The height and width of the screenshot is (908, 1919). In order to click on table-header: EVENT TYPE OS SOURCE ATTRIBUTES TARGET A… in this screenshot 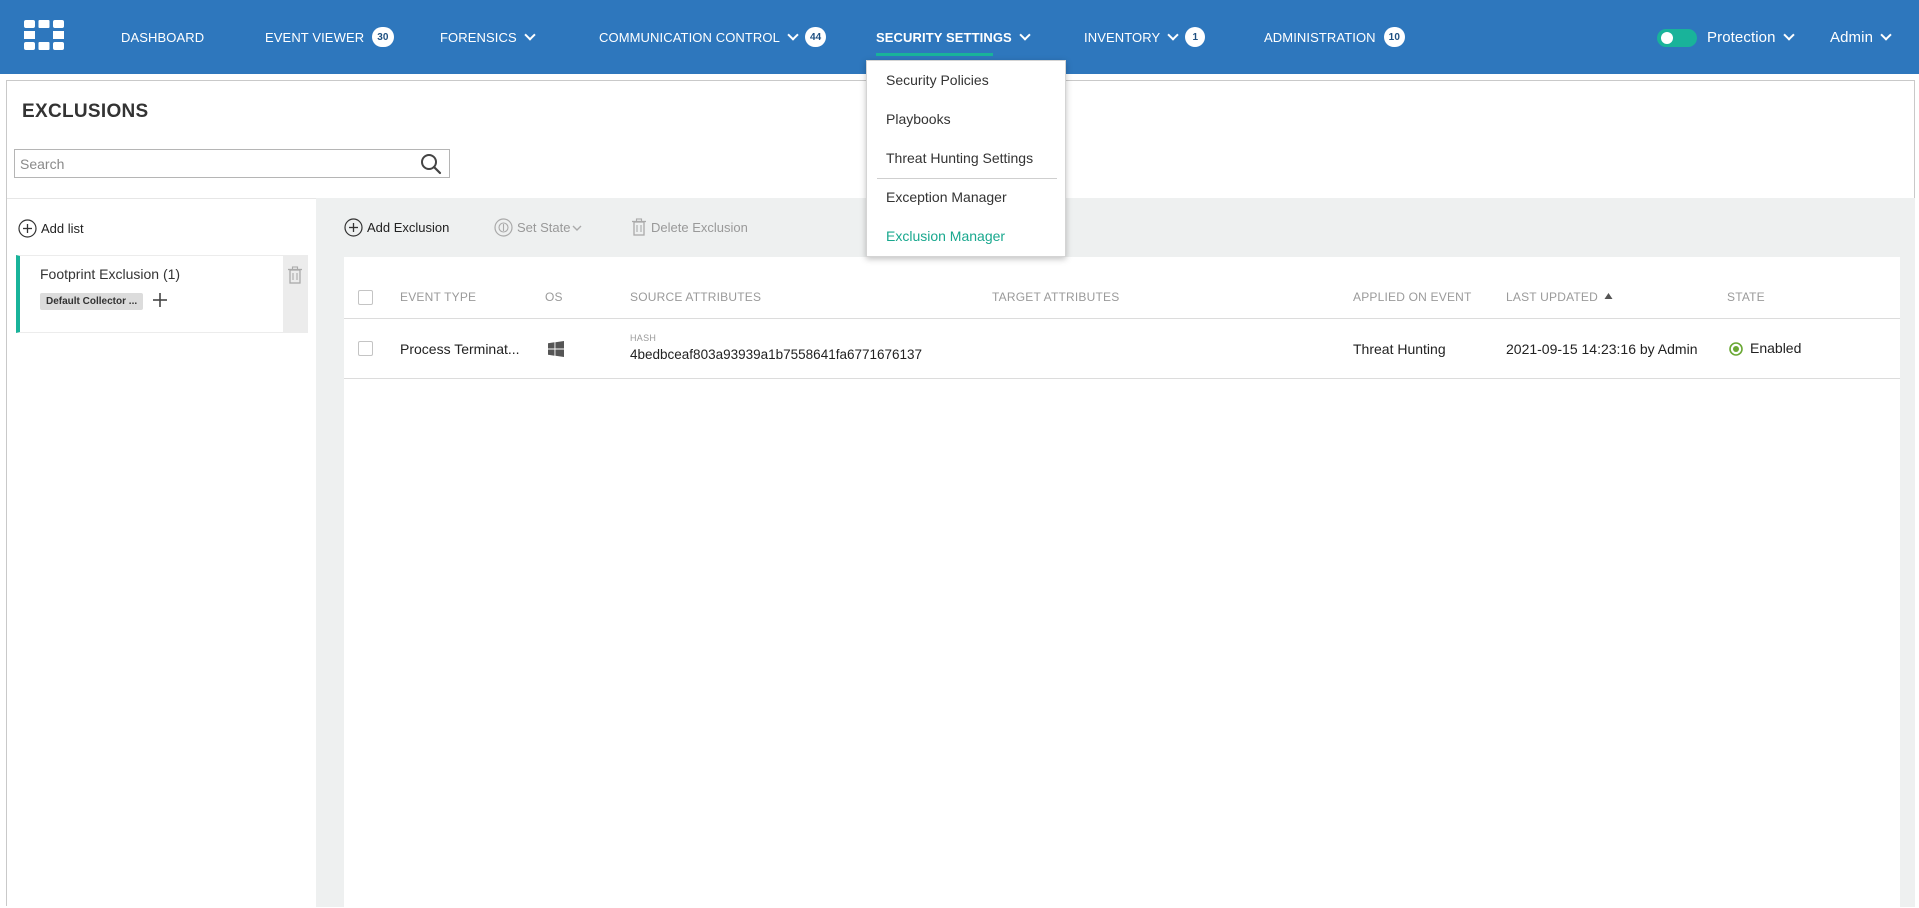, I will do `click(1122, 288)`.